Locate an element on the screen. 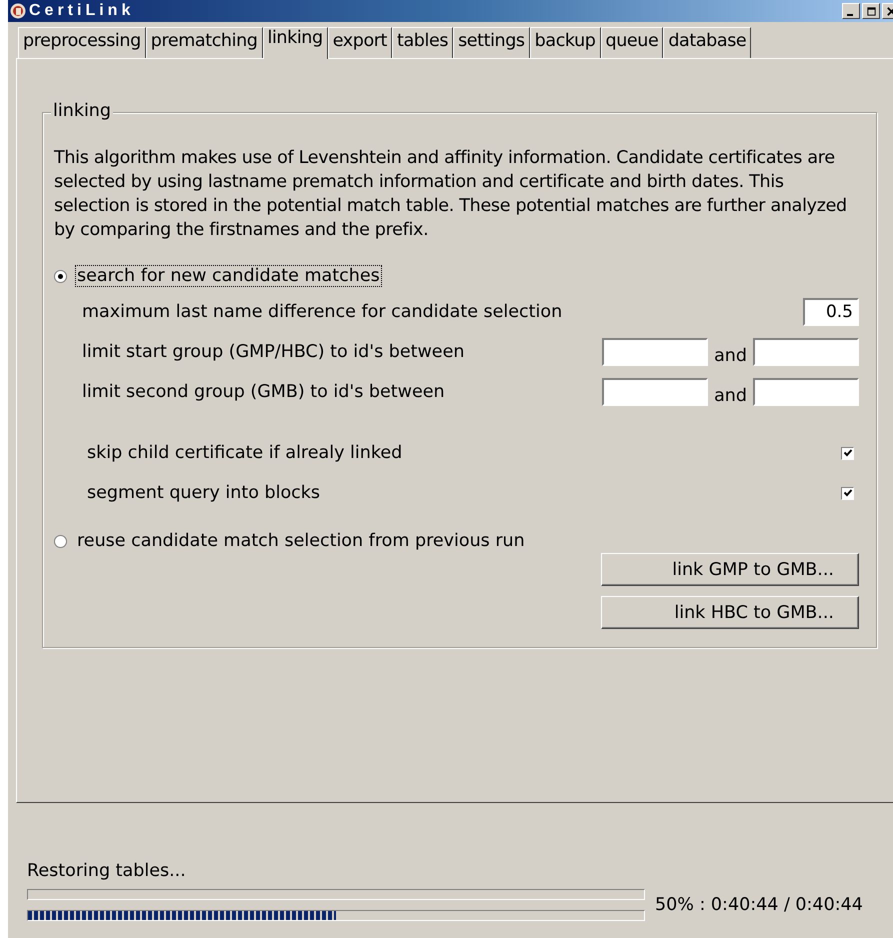  radio-label: search for new candidate matches is located at coordinates (228, 276).